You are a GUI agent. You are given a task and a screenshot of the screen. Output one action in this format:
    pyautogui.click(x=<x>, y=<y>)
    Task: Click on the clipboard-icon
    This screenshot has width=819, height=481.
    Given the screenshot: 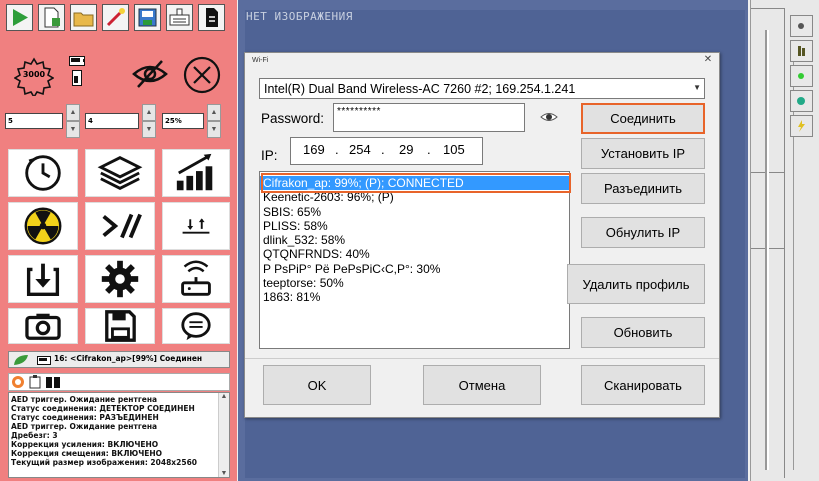 What is the action you would take?
    pyautogui.click(x=35, y=382)
    